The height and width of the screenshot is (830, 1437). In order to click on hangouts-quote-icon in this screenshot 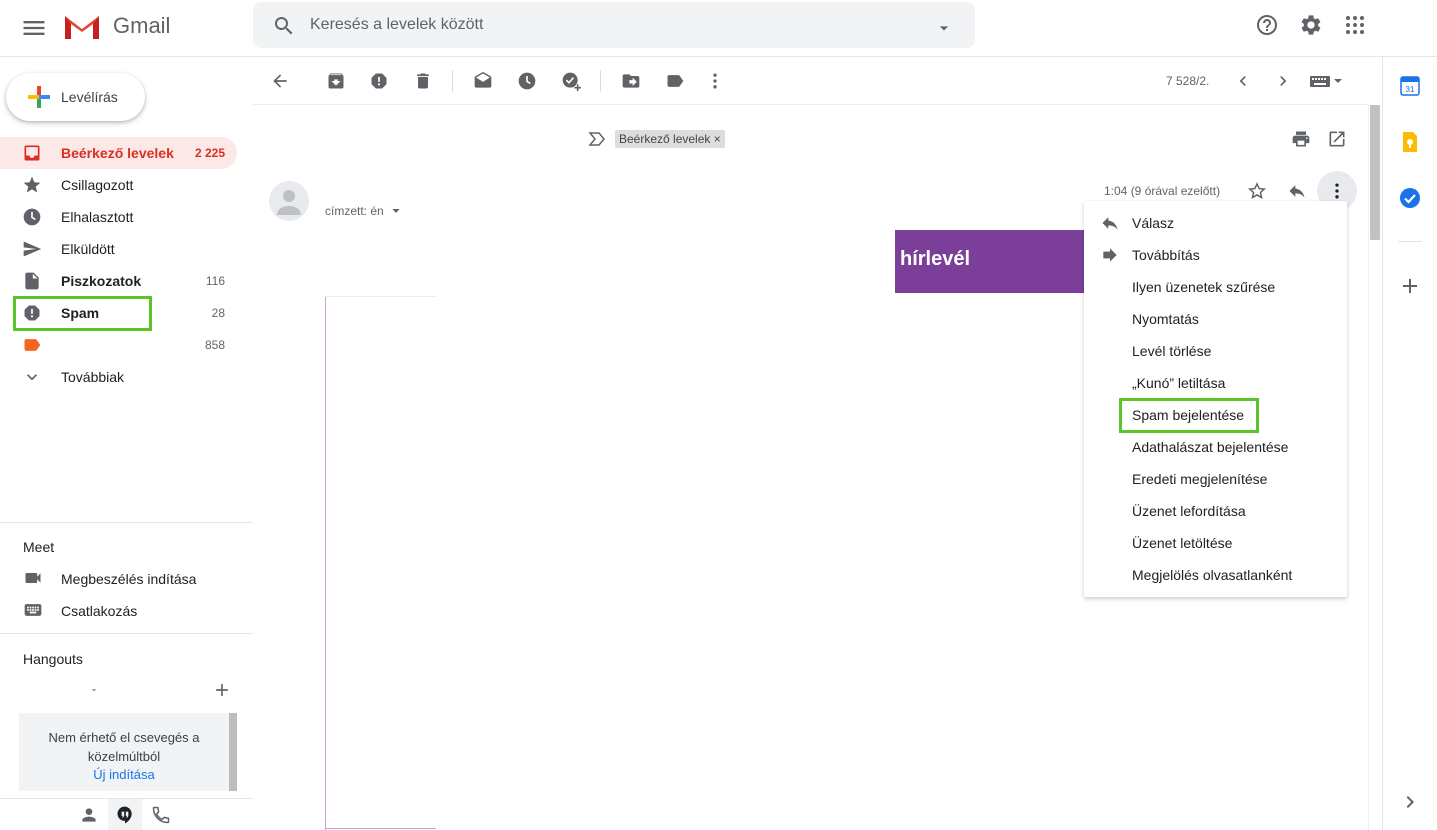, I will do `click(125, 815)`.